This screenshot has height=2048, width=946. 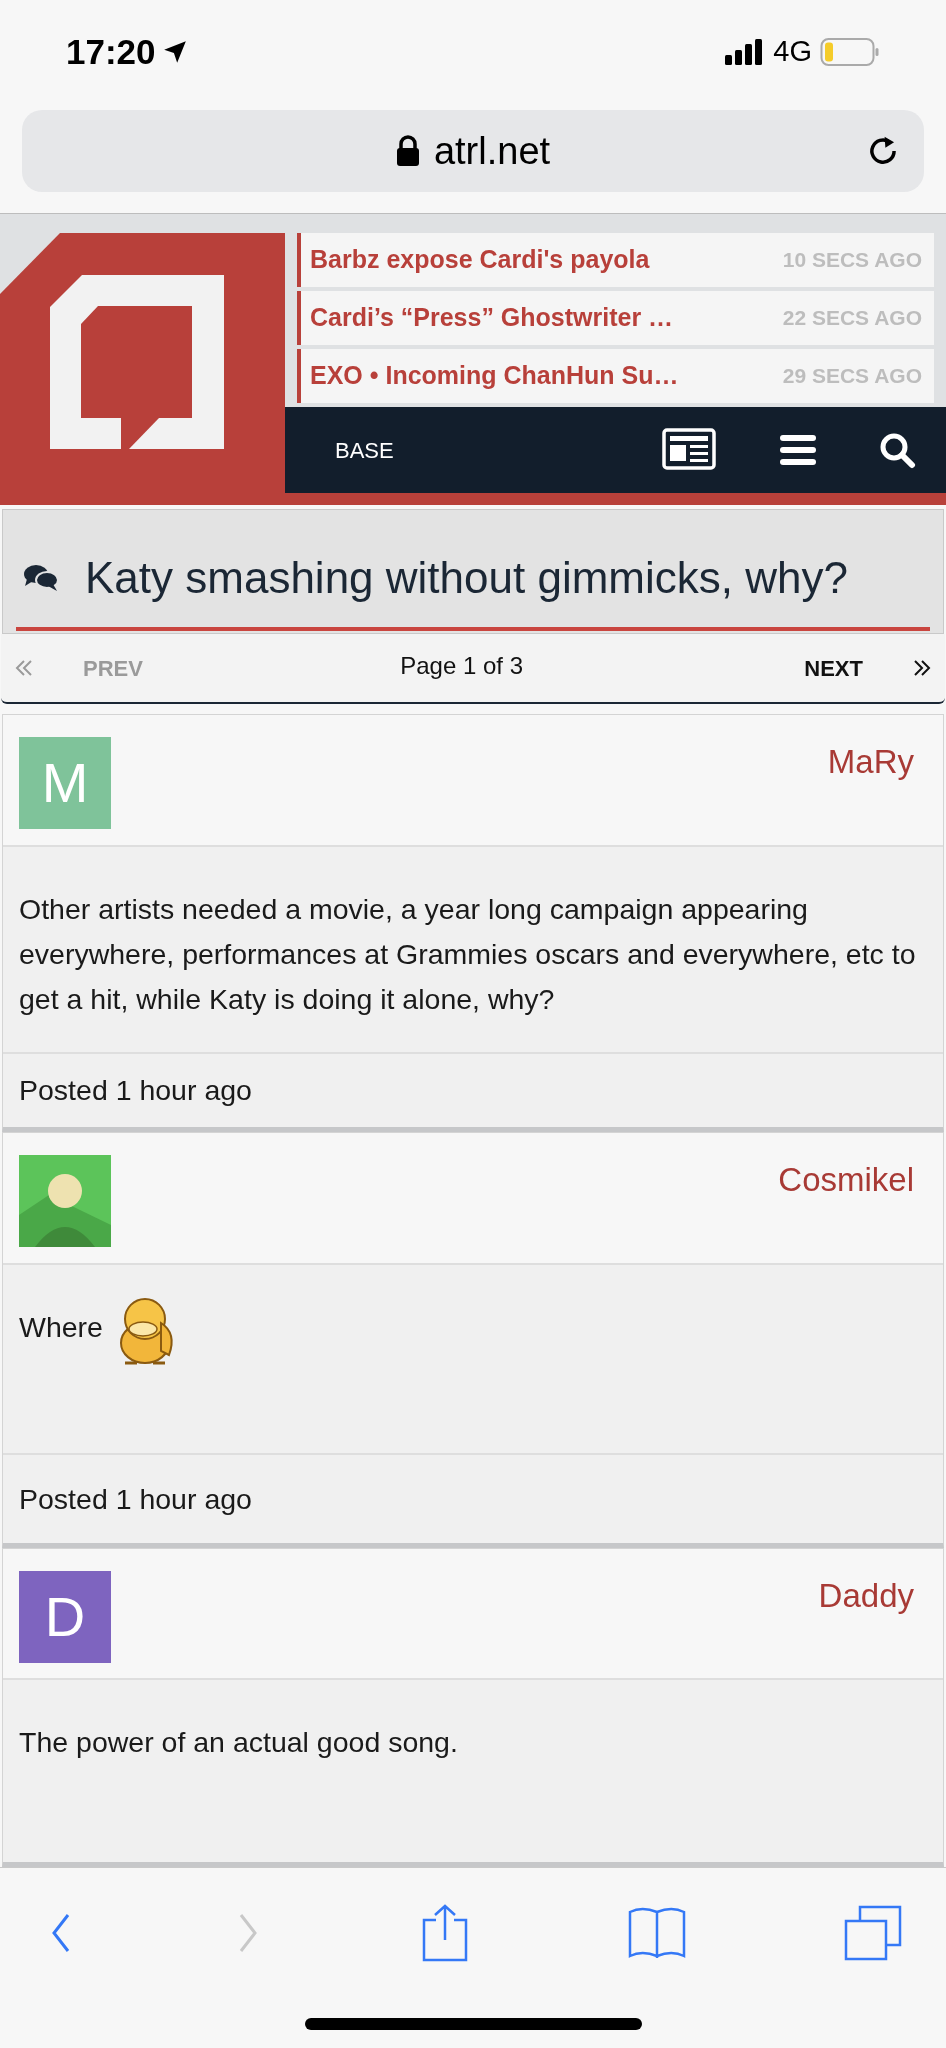 What do you see at coordinates (922, 668) in the screenshot?
I see `double-chevron-right-icon` at bounding box center [922, 668].